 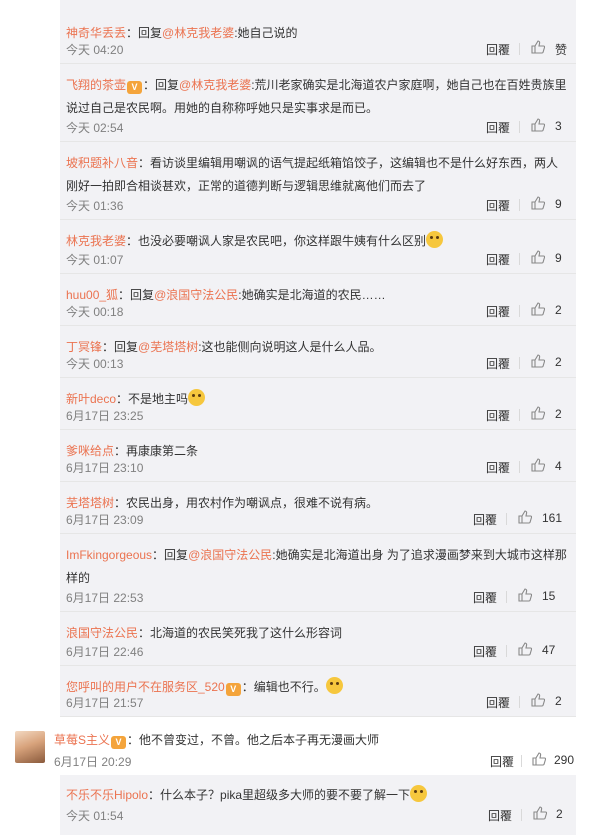 What do you see at coordinates (552, 518) in the screenshot?
I see `like-count: 161` at bounding box center [552, 518].